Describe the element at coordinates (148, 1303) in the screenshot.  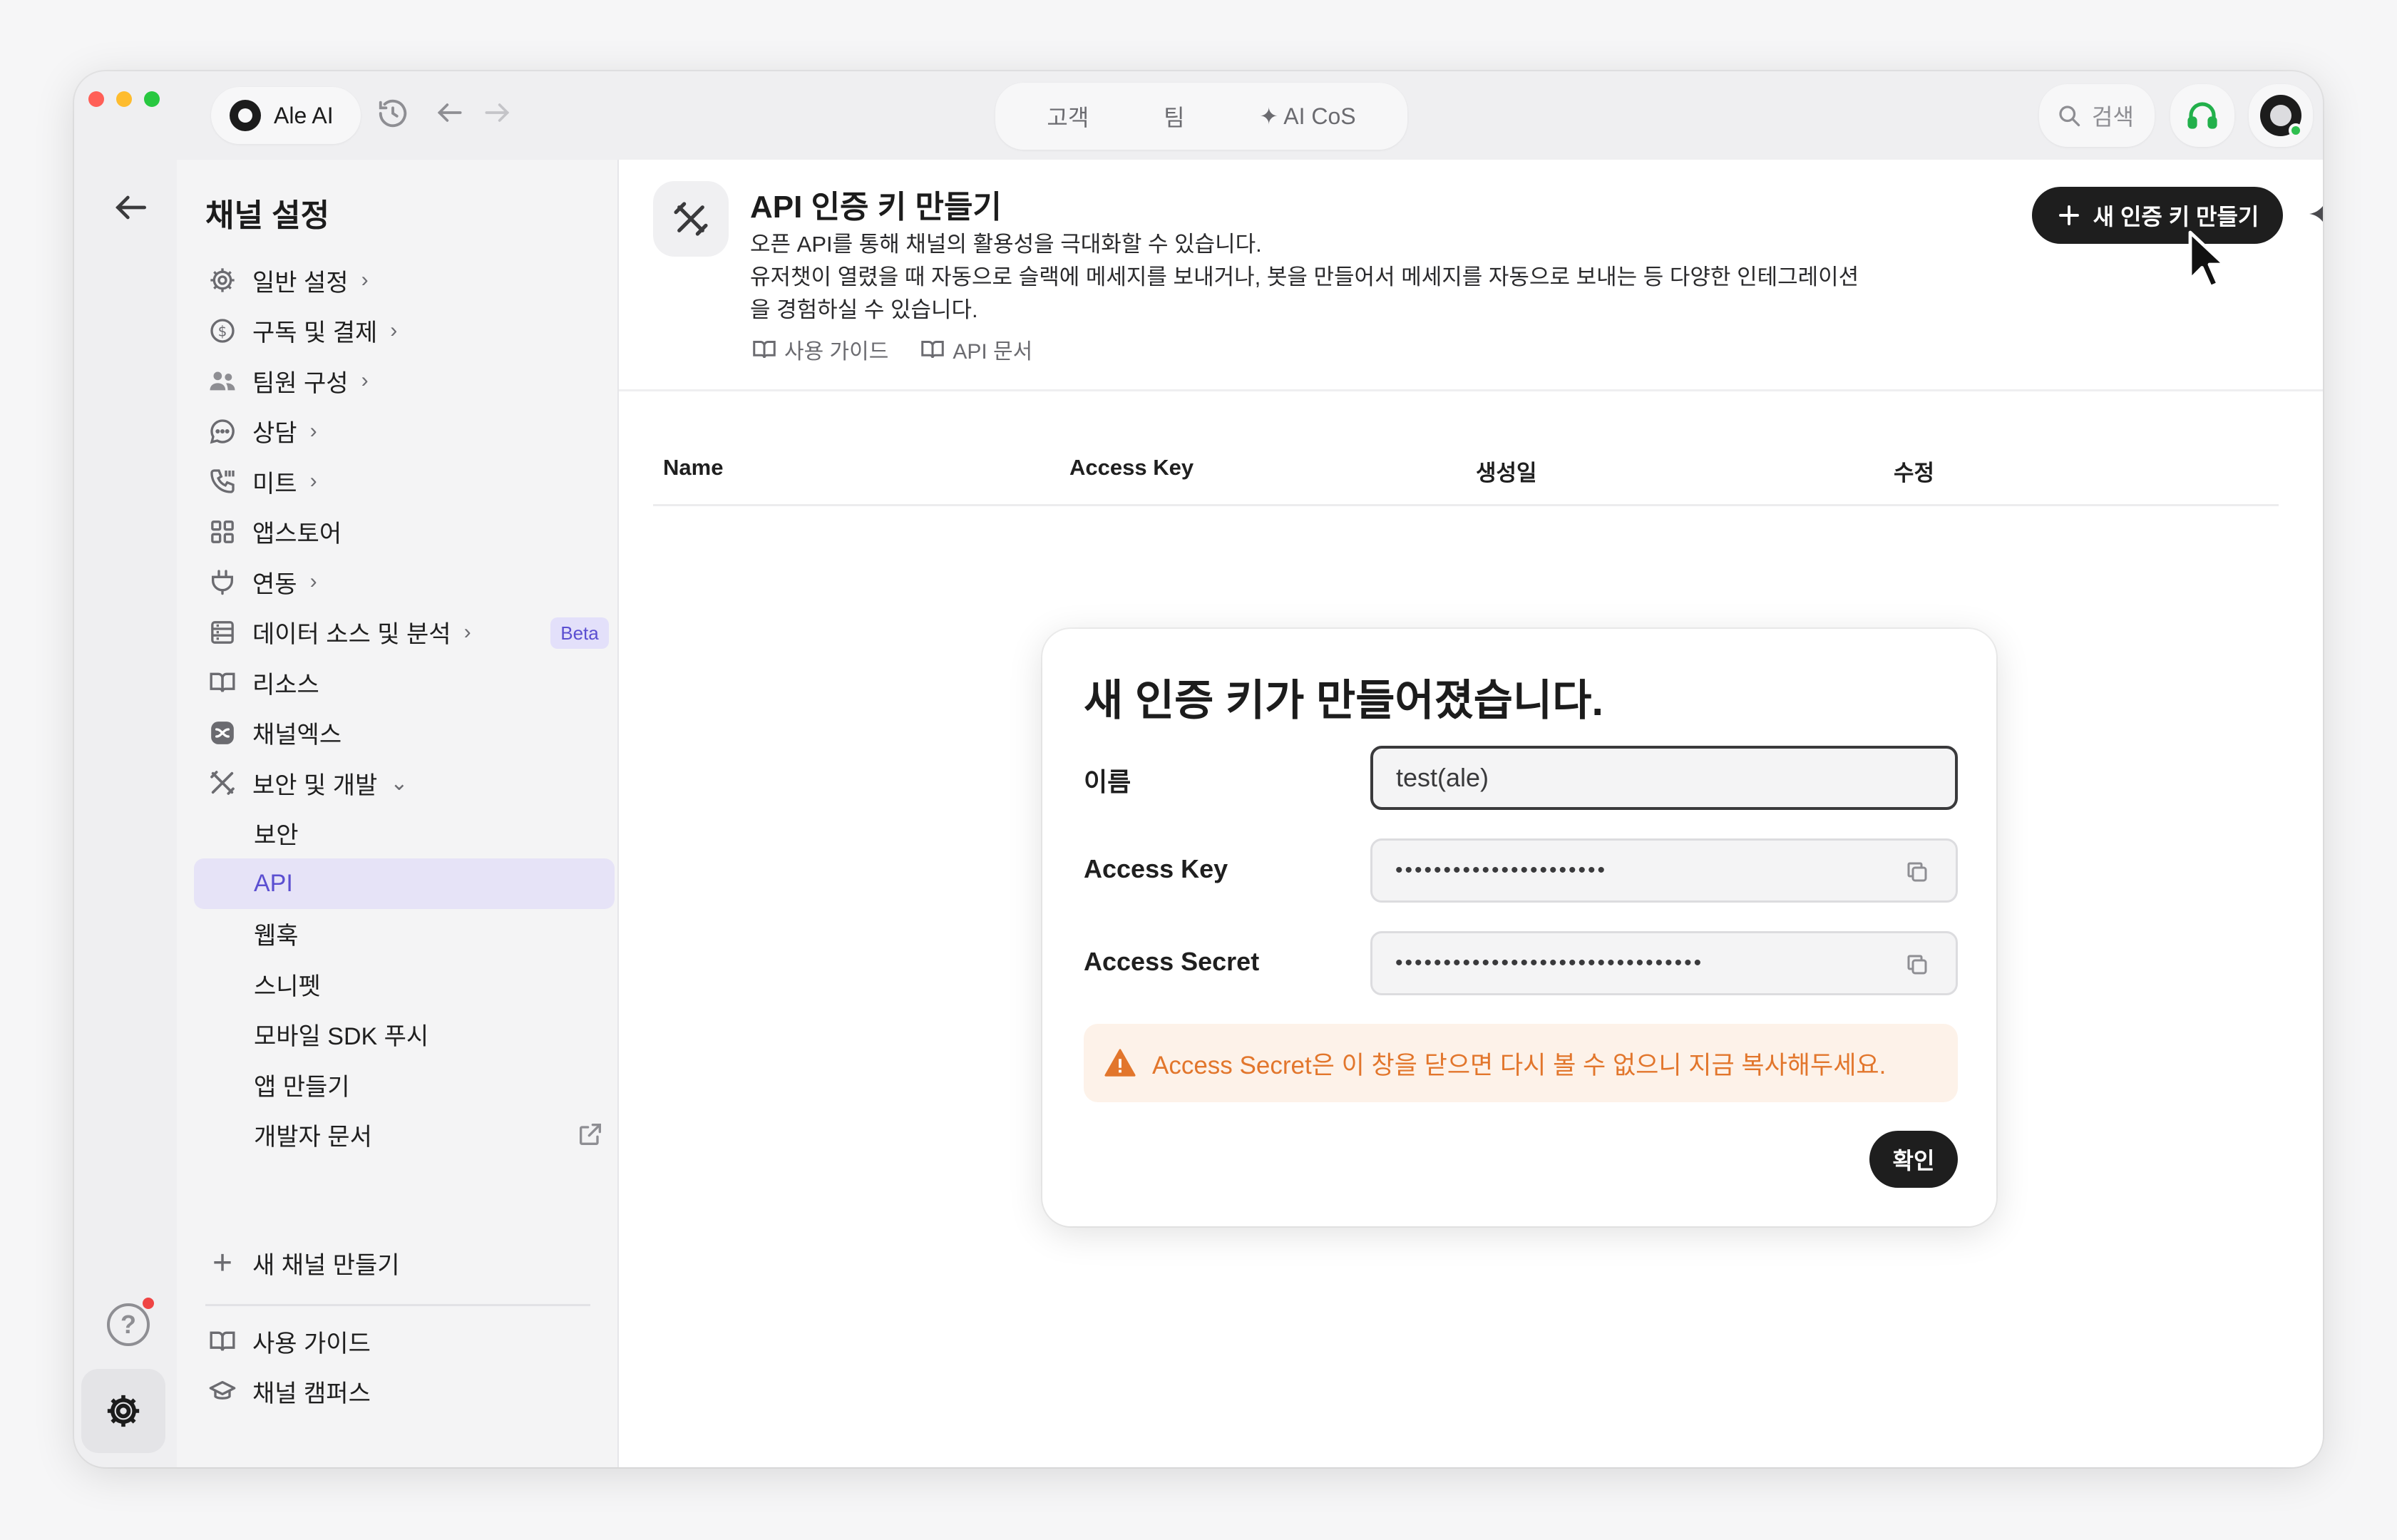
I see `notification-dot` at that location.